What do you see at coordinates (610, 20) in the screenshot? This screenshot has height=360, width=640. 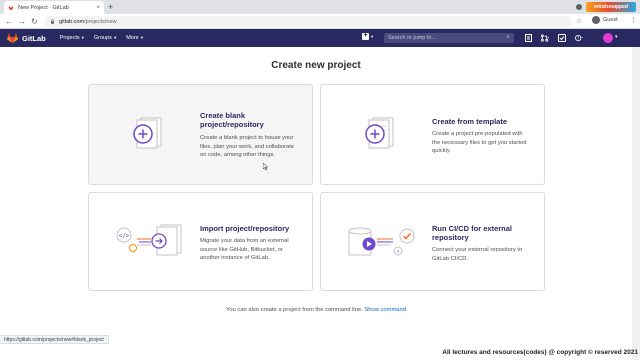 I see `profile-label: Guest` at bounding box center [610, 20].